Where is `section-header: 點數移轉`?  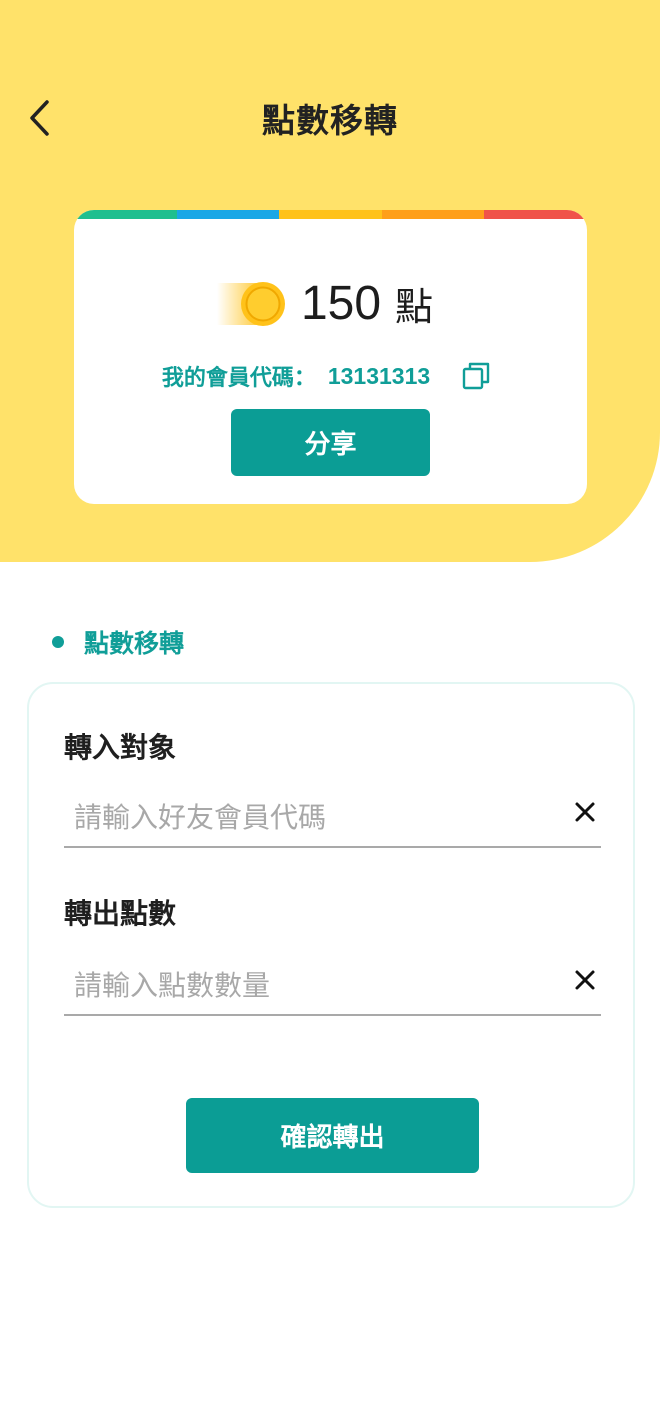
section-header: 點數移轉 is located at coordinates (118, 642).